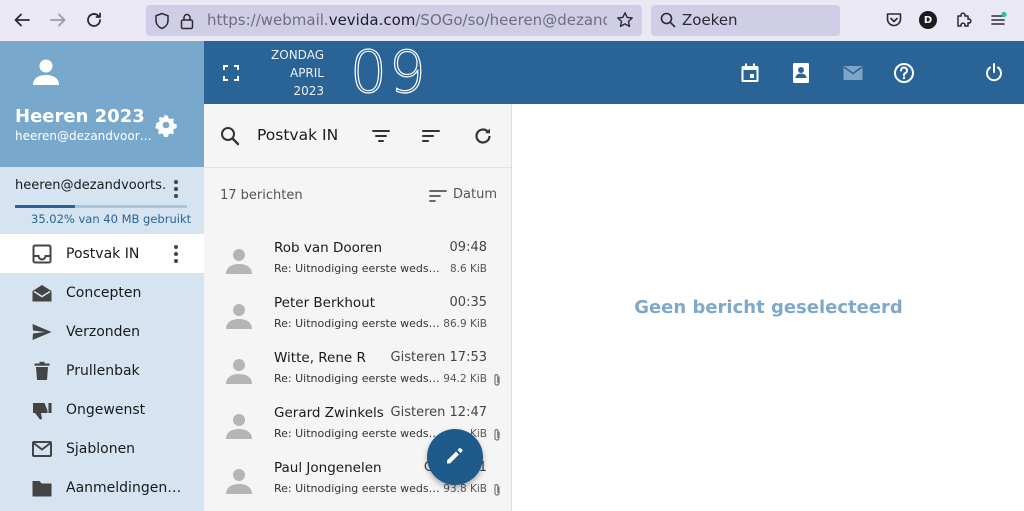 Image resolution: width=1024 pixels, height=511 pixels. Describe the element at coordinates (710, 20) in the screenshot. I see `search-placeholder: Zoeken` at that location.